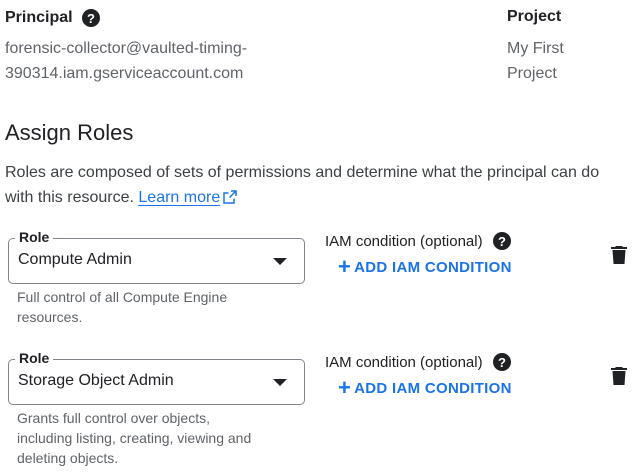 The height and width of the screenshot is (476, 632). What do you see at coordinates (39, 17) in the screenshot?
I see `principal-title: Principal` at bounding box center [39, 17].